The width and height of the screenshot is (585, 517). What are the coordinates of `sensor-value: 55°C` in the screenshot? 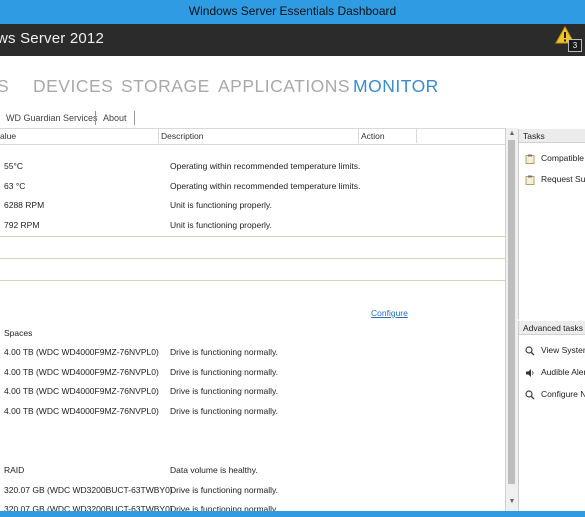 It's located at (13, 166).